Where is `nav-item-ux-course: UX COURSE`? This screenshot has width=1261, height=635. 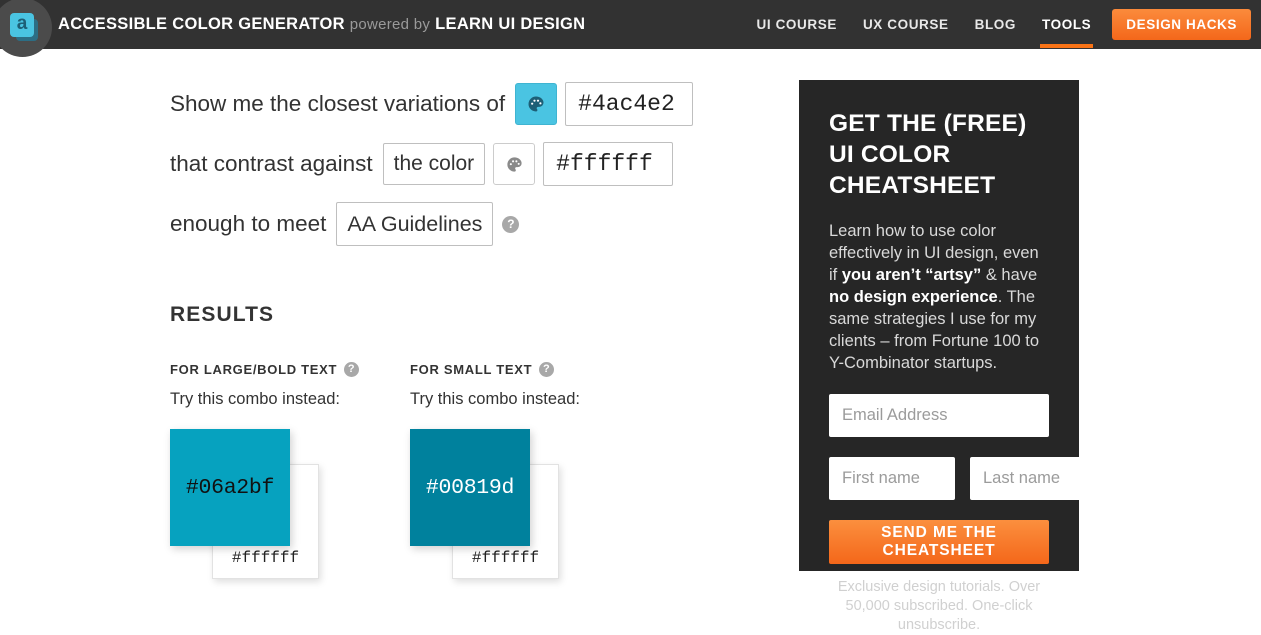
nav-item-ux-course: UX COURSE is located at coordinates (906, 24).